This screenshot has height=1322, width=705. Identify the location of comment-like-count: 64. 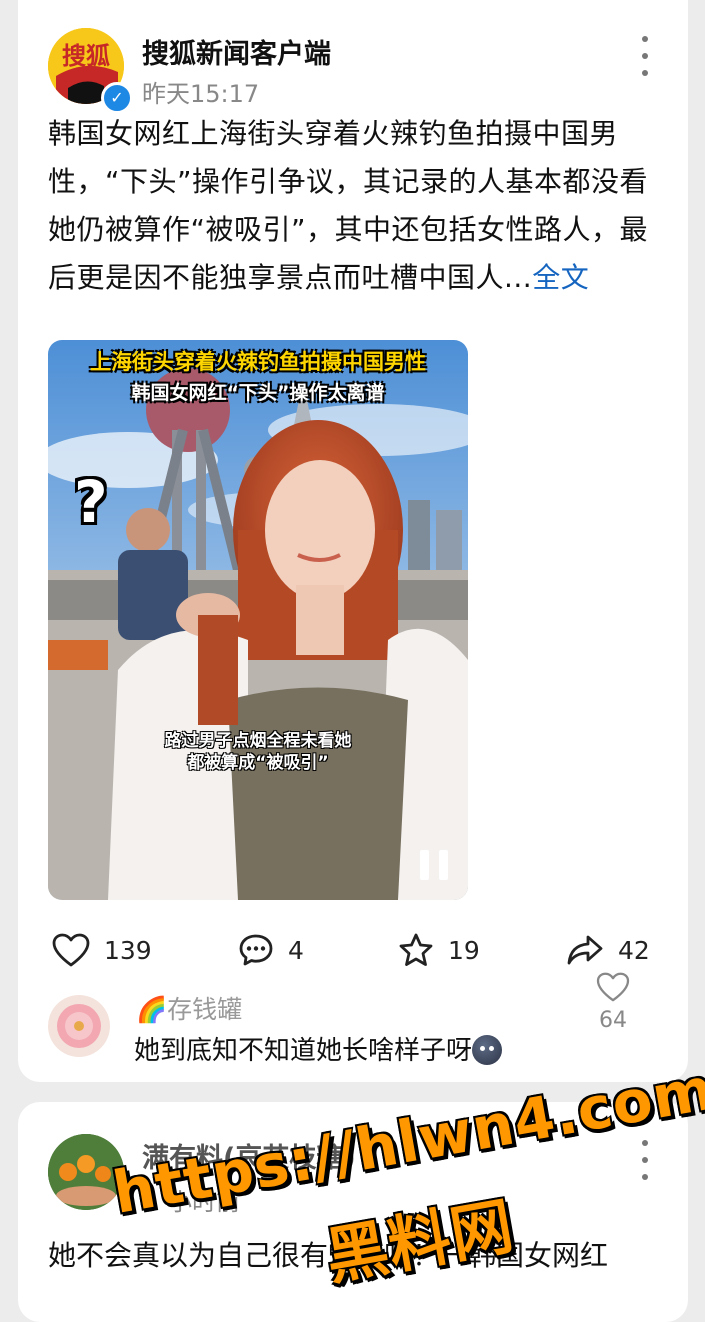
(613, 1020).